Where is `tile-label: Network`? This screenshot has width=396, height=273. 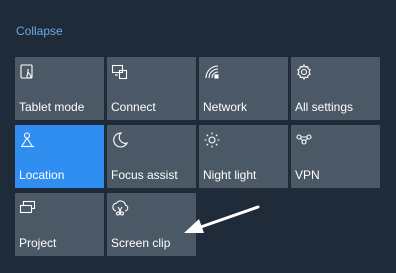
tile-label: Network is located at coordinates (225, 107).